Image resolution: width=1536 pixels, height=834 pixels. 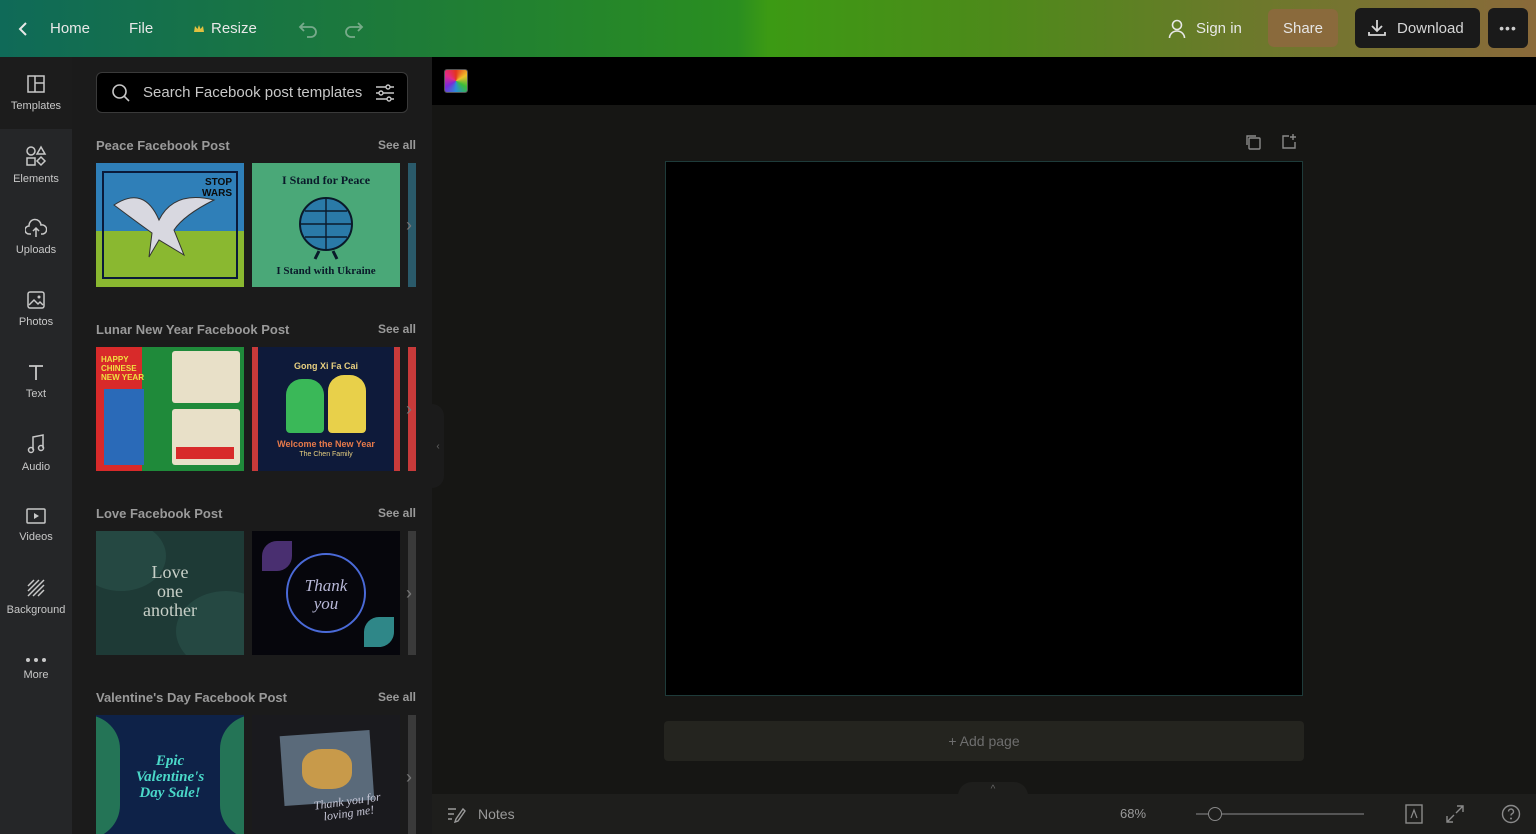 I want to click on thumb-text: CHINESE, so click(x=119, y=368).